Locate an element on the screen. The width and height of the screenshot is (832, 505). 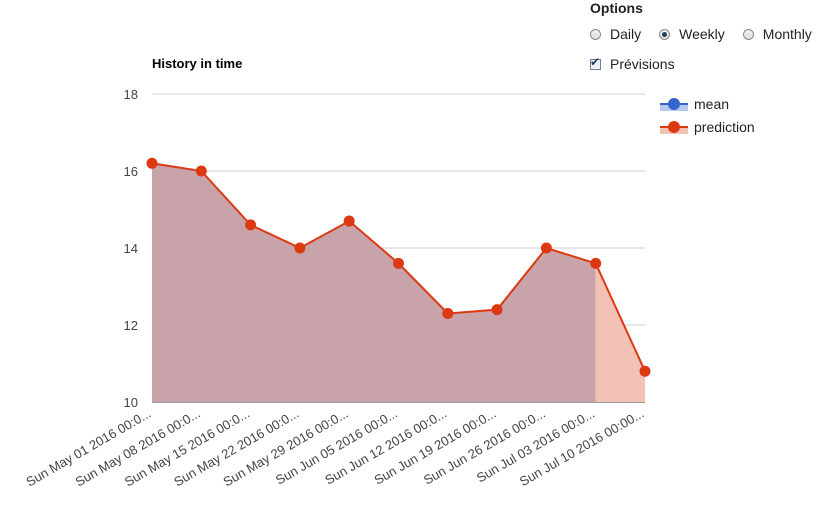
legend-dot-mean is located at coordinates (674, 103).